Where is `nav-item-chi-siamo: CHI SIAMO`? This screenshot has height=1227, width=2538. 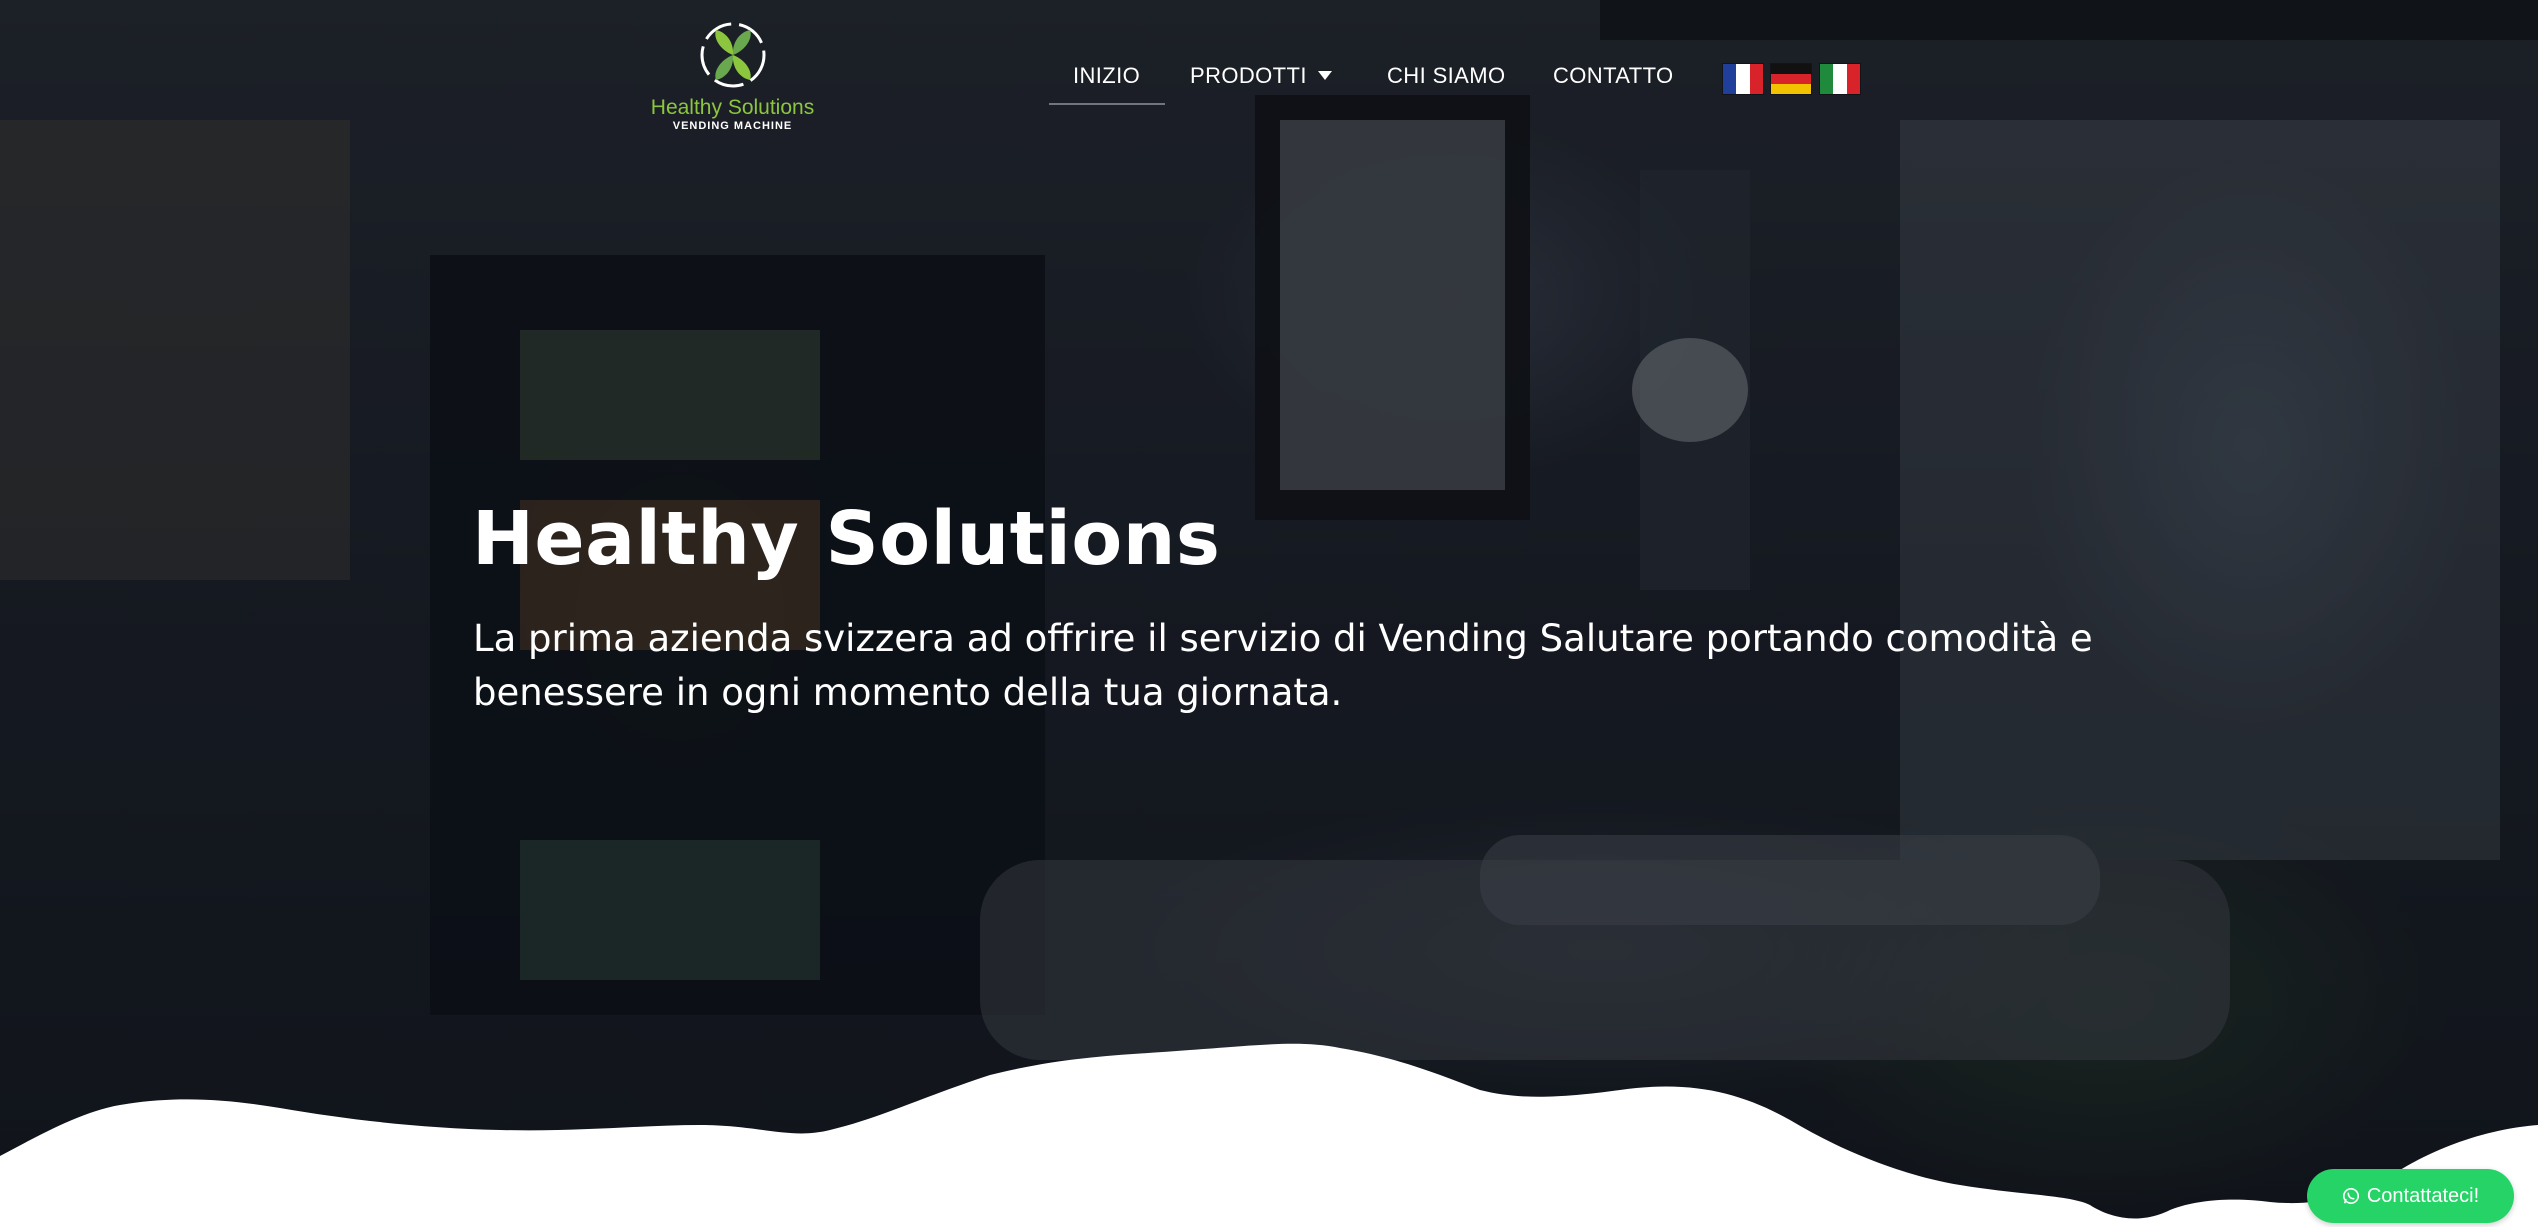 nav-item-chi-siamo: CHI SIAMO is located at coordinates (1446, 76).